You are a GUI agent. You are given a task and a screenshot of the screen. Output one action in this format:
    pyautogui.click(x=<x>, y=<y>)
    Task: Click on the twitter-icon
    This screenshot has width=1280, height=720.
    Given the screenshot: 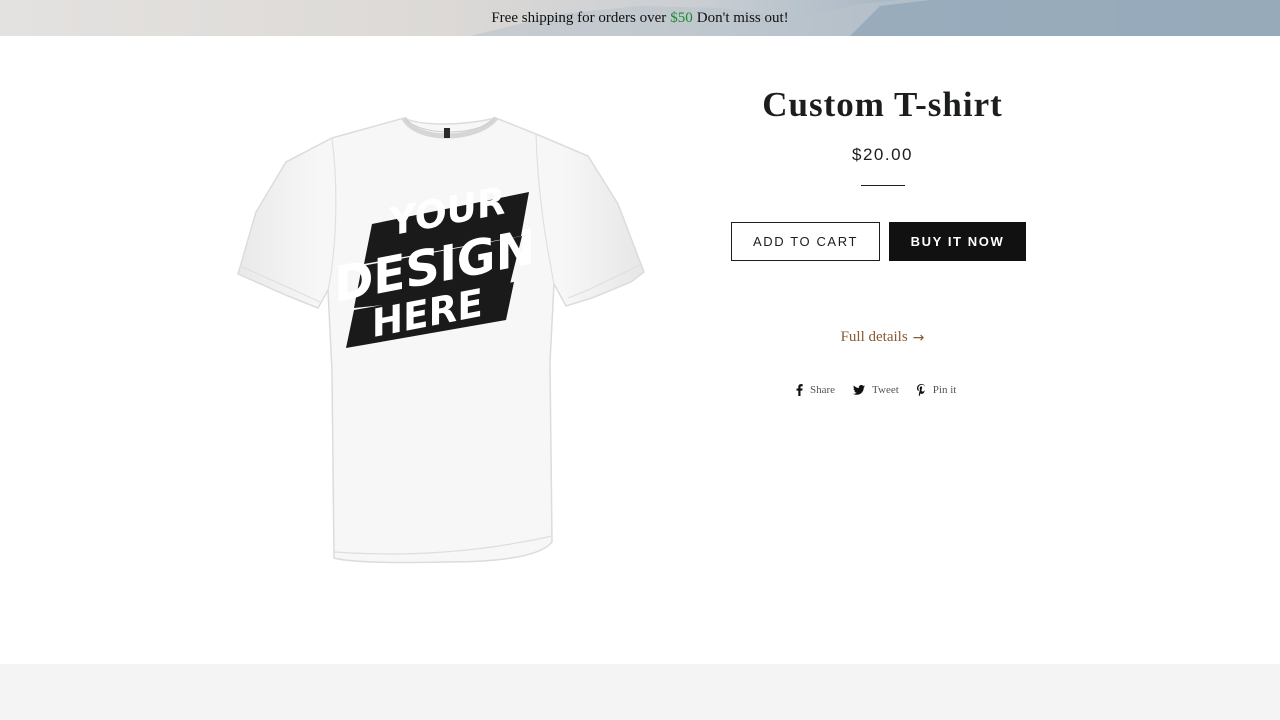 What is the action you would take?
    pyautogui.click(x=859, y=390)
    